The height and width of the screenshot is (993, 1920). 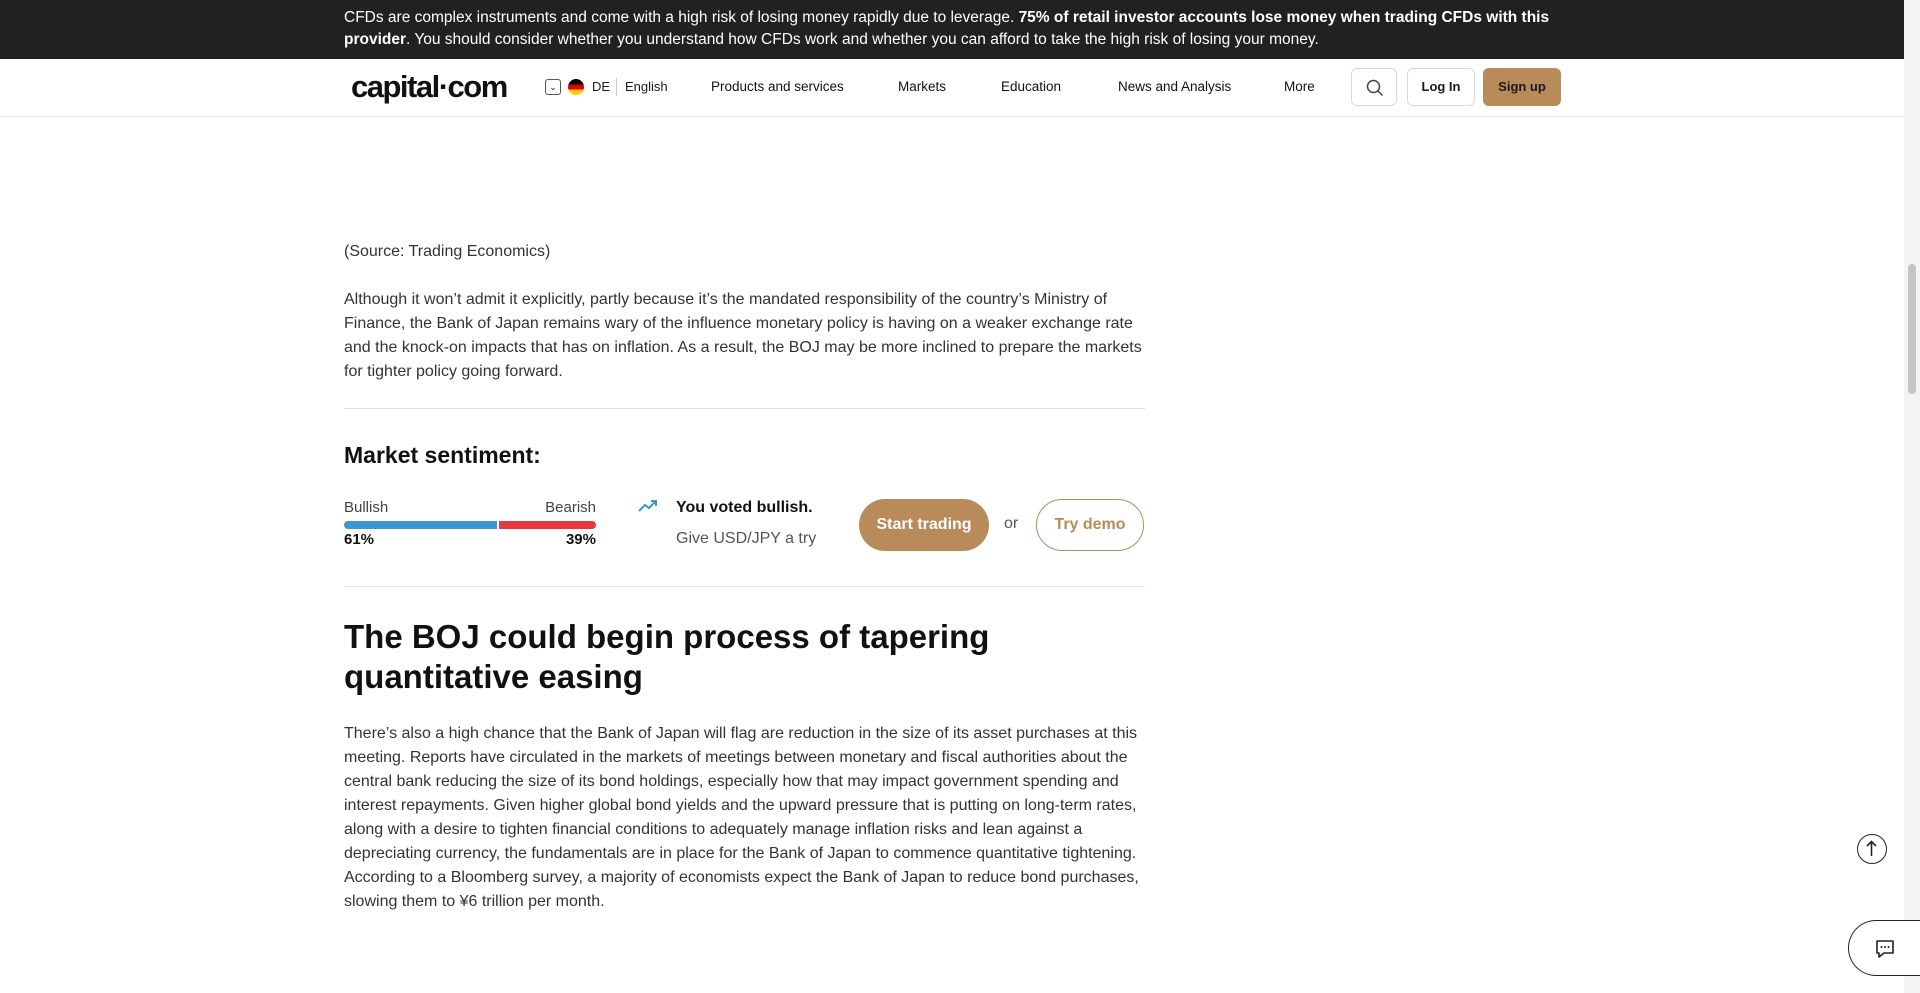 What do you see at coordinates (1912, 329) in the screenshot?
I see `scrollbar-thumb` at bounding box center [1912, 329].